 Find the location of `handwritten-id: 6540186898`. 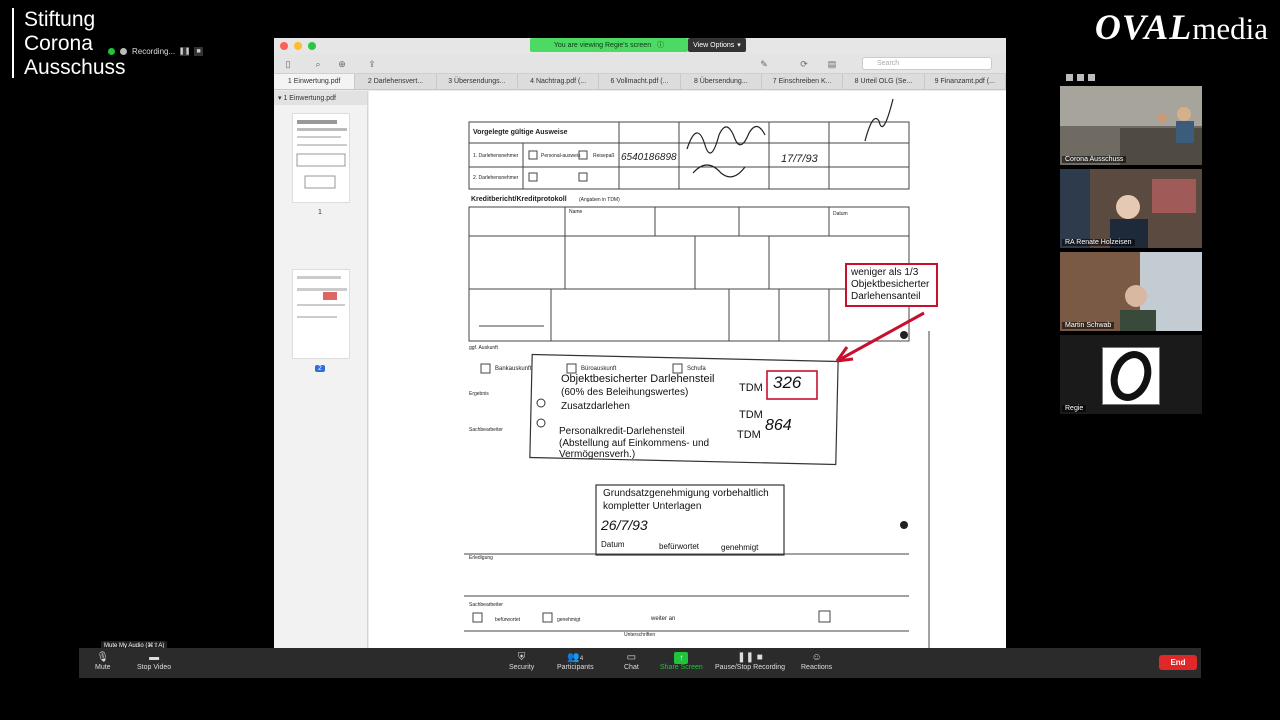

handwritten-id: 6540186898 is located at coordinates (649, 157).